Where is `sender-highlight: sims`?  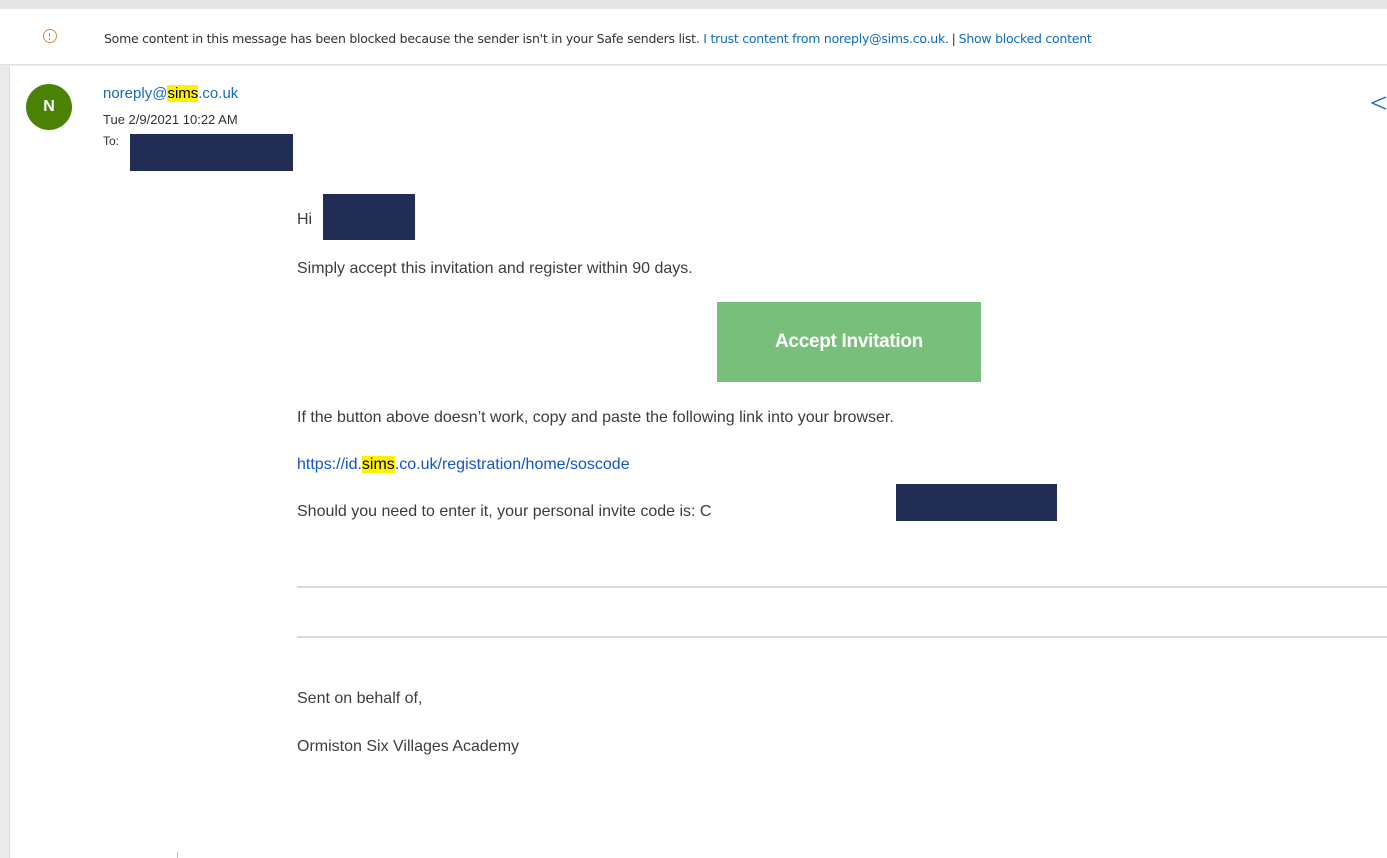
sender-highlight: sims is located at coordinates (183, 93).